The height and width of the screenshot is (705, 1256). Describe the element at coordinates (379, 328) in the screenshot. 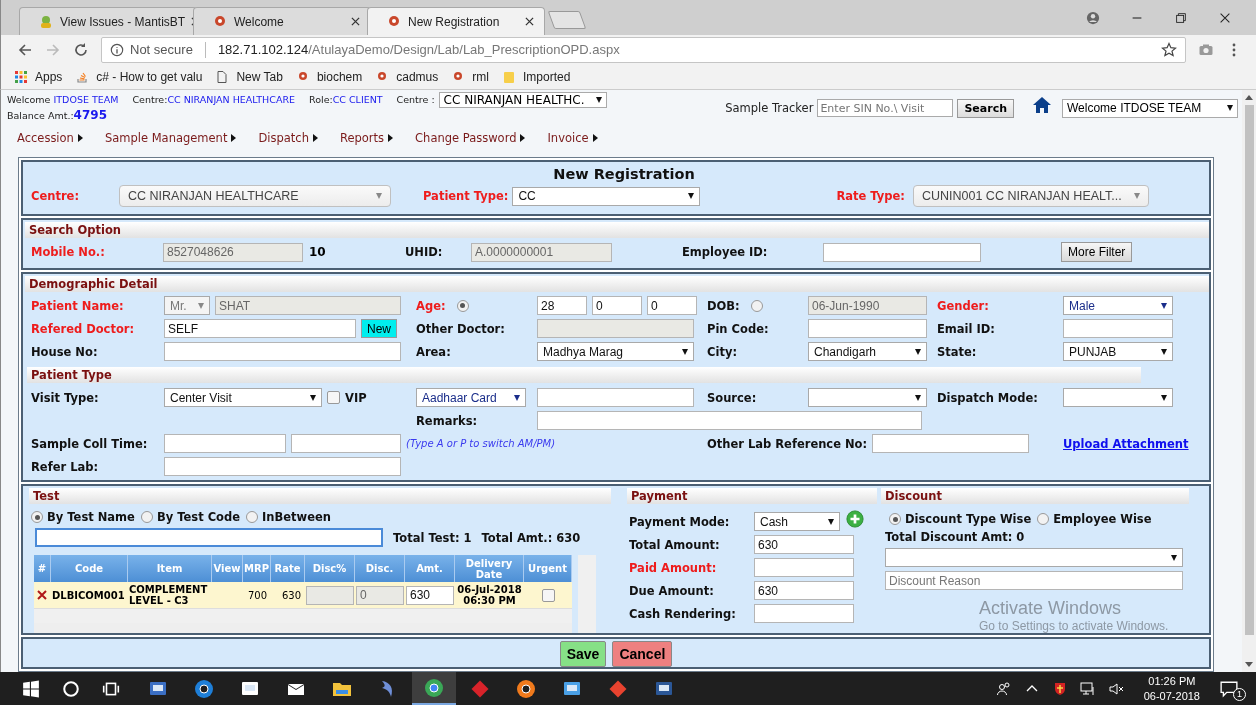

I see `new-button: New` at that location.